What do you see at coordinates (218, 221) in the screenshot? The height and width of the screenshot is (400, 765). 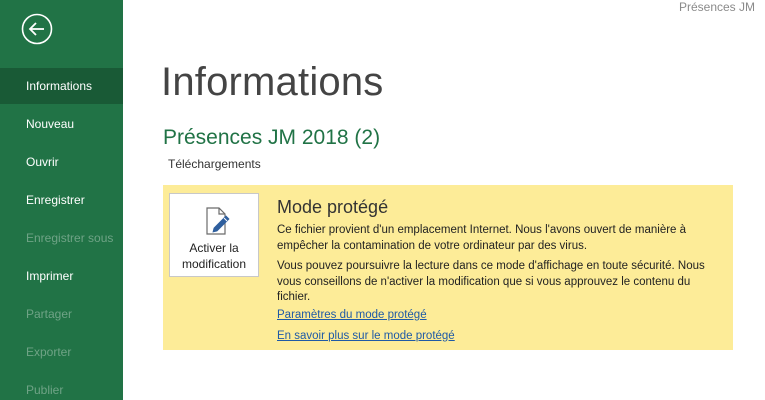 I see `edit-document-icon` at bounding box center [218, 221].